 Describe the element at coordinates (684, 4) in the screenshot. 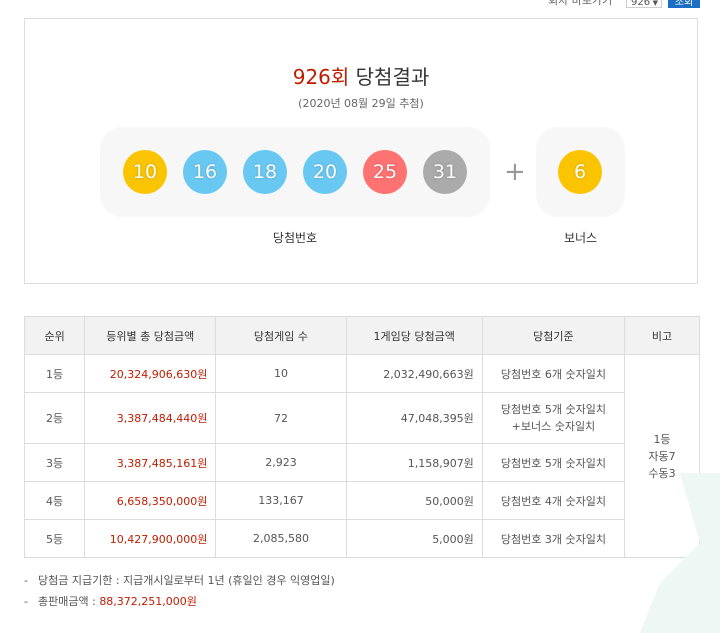

I see `round-search-button: 조회` at that location.